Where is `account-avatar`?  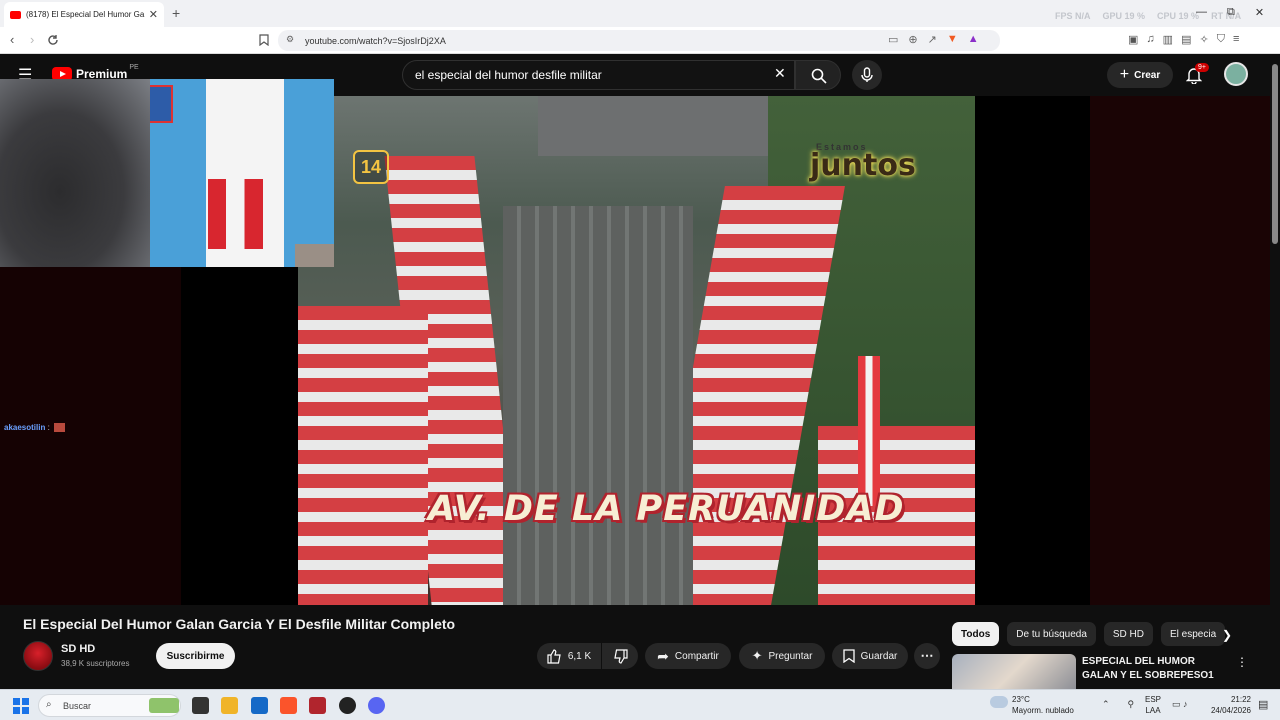
account-avatar is located at coordinates (1236, 74).